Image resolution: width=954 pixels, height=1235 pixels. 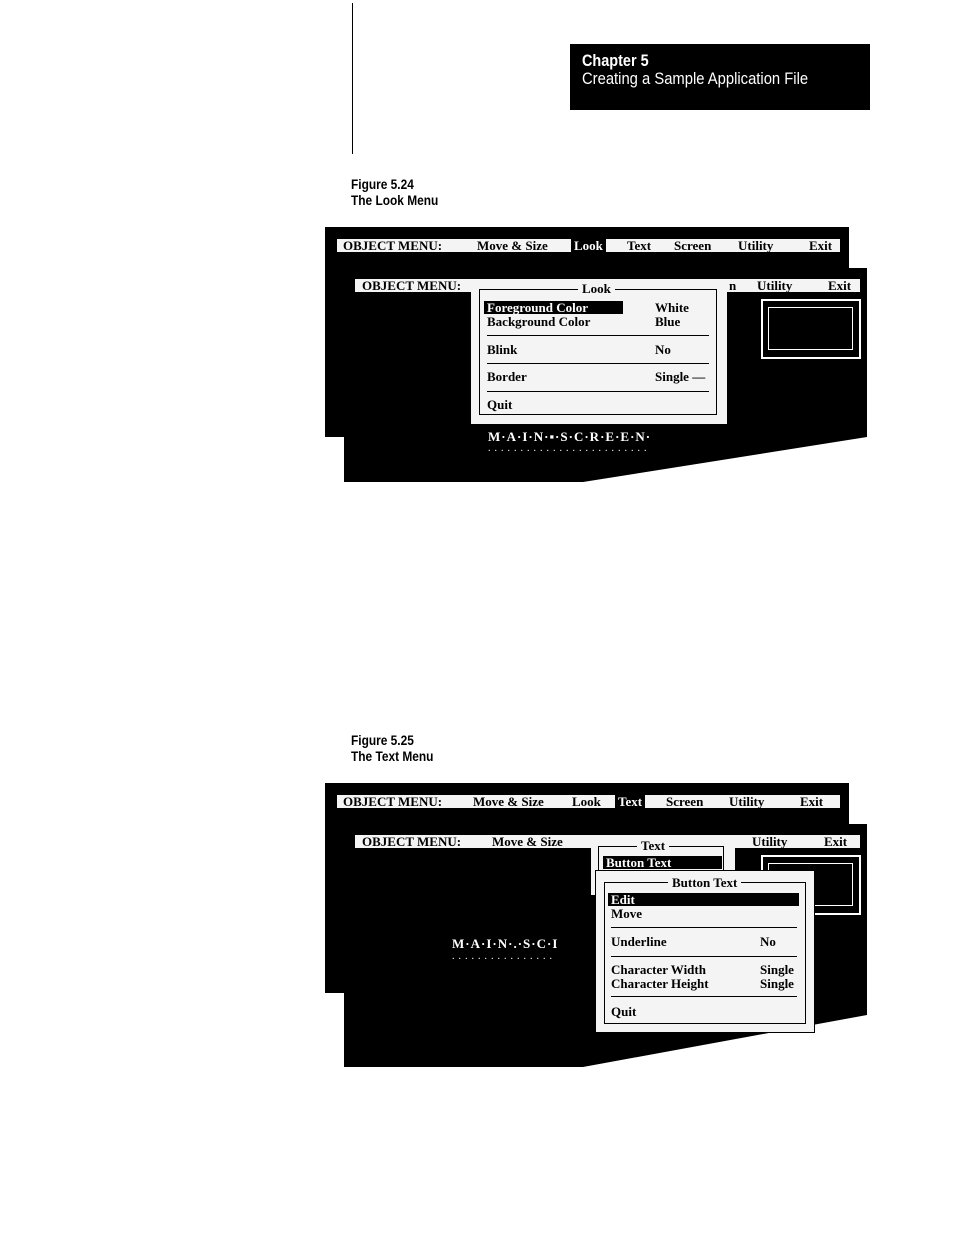 I want to click on screen-object-box, so click(x=811, y=329).